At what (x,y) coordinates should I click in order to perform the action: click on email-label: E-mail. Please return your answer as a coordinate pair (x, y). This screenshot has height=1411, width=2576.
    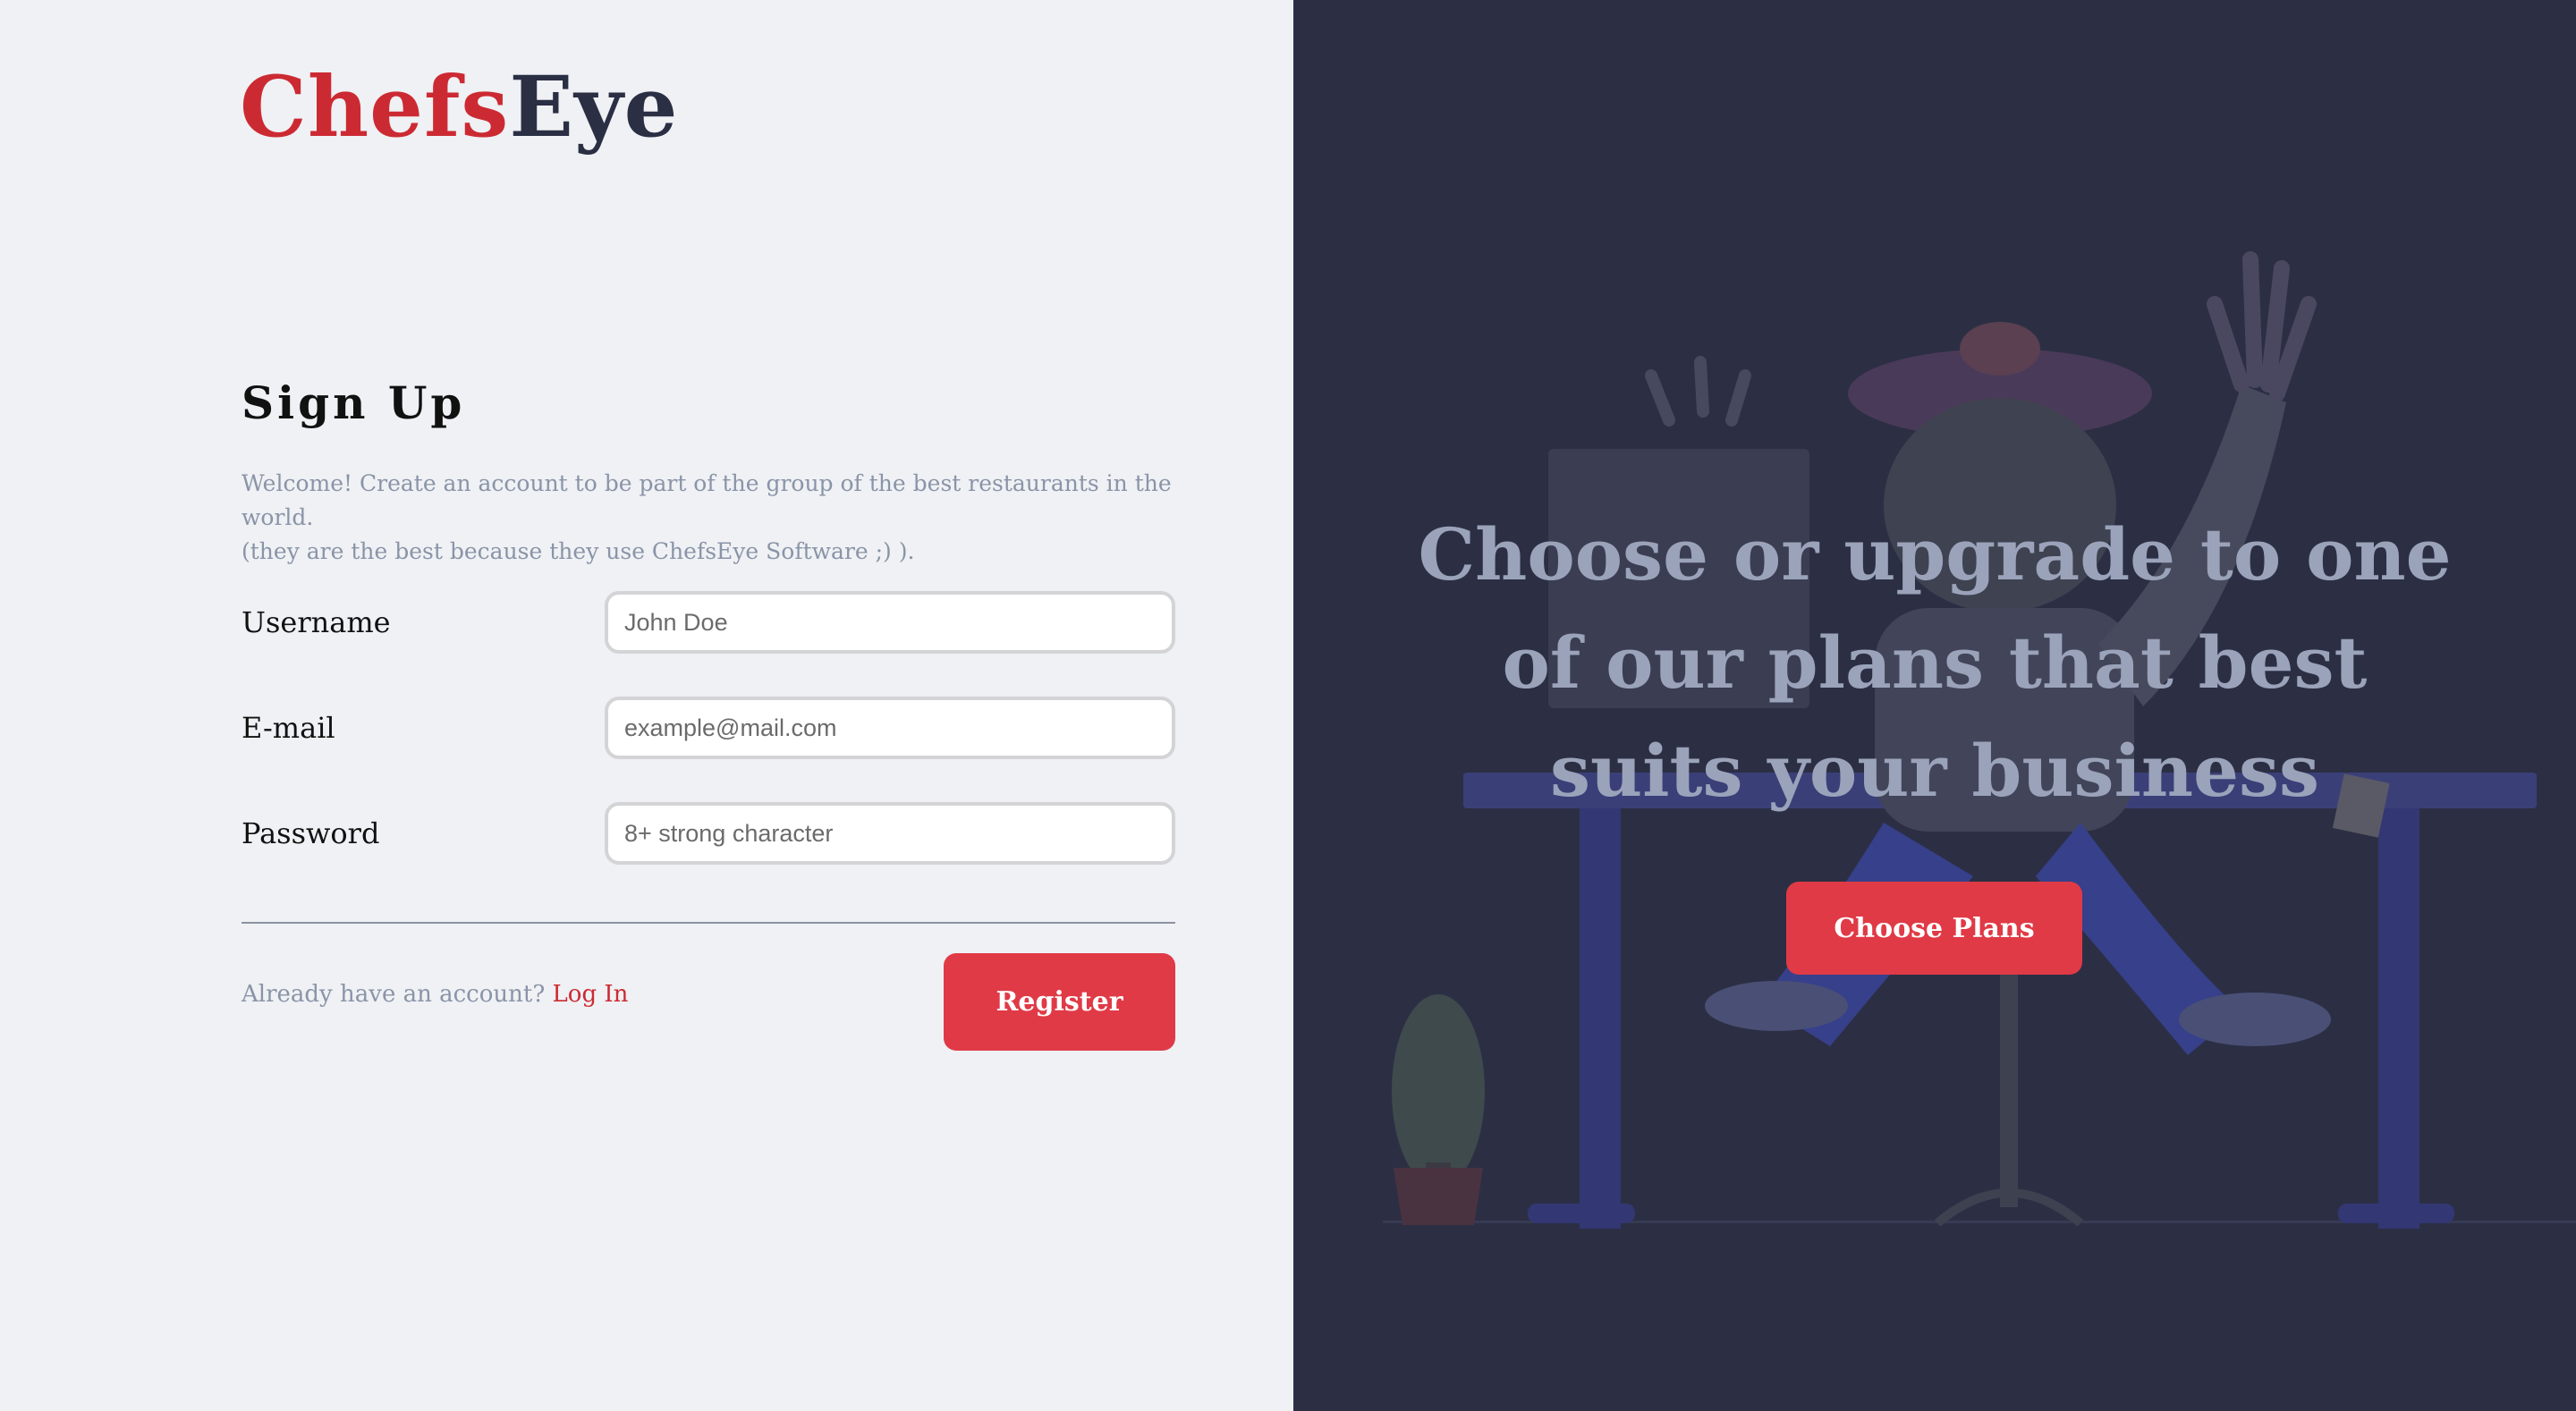
    Looking at the image, I should click on (288, 728).